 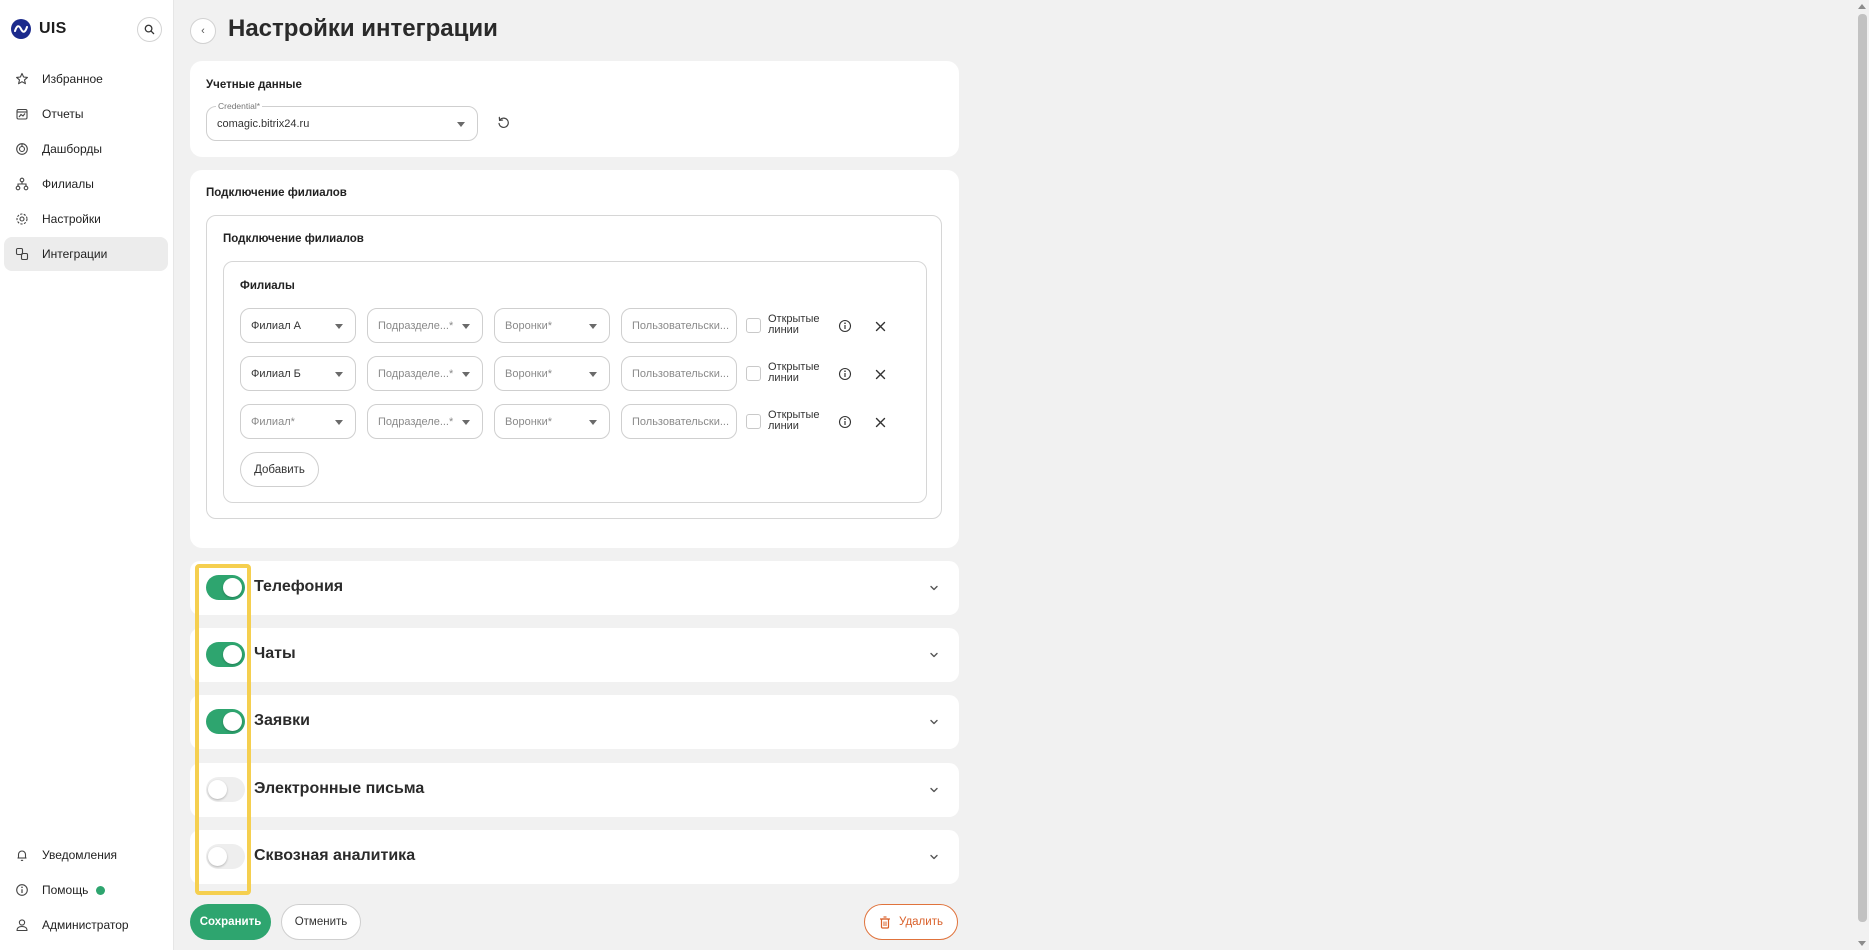 I want to click on credential-select: Credential* comagic.bitrix24.ru, so click(x=342, y=121).